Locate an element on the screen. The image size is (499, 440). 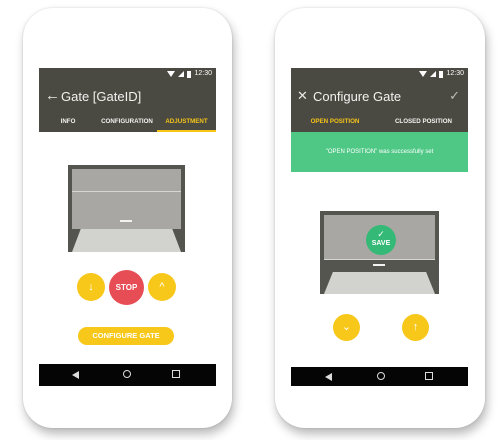
success-banner: "OPEN POSITION" was successfully set is located at coordinates (379, 152).